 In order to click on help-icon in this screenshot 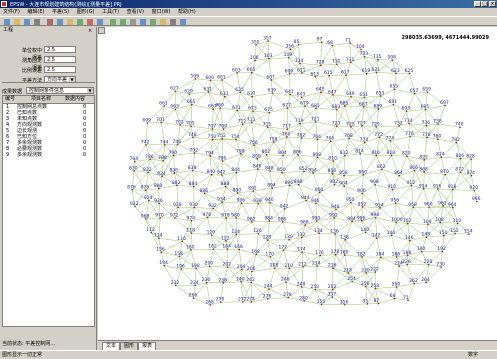, I will do `click(183, 22)`.